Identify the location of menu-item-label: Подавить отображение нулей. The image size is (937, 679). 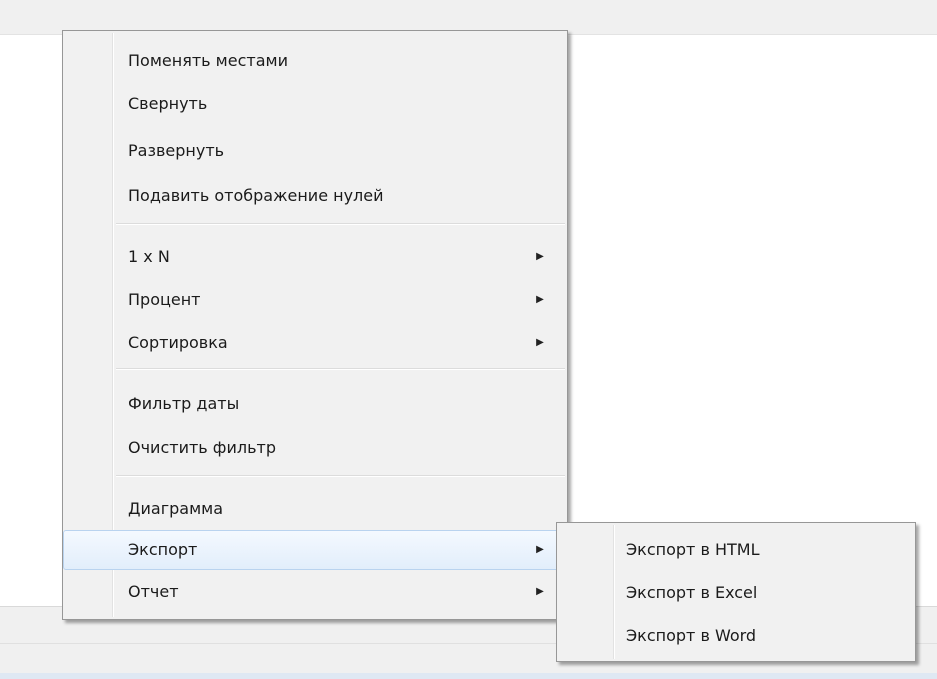
(256, 195).